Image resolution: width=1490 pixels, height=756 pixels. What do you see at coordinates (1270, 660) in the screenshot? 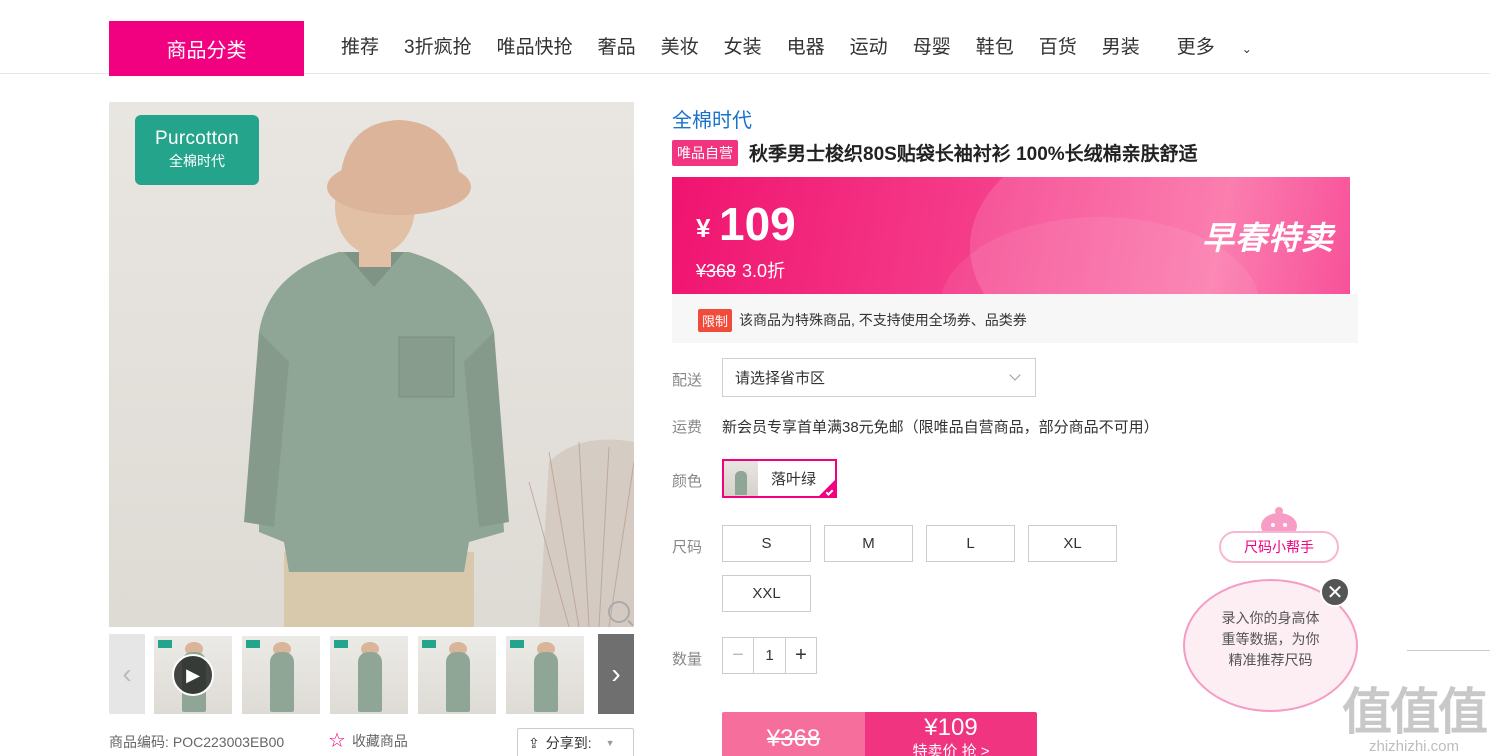
I see `helper-line-3: 精准推荐尺码` at bounding box center [1270, 660].